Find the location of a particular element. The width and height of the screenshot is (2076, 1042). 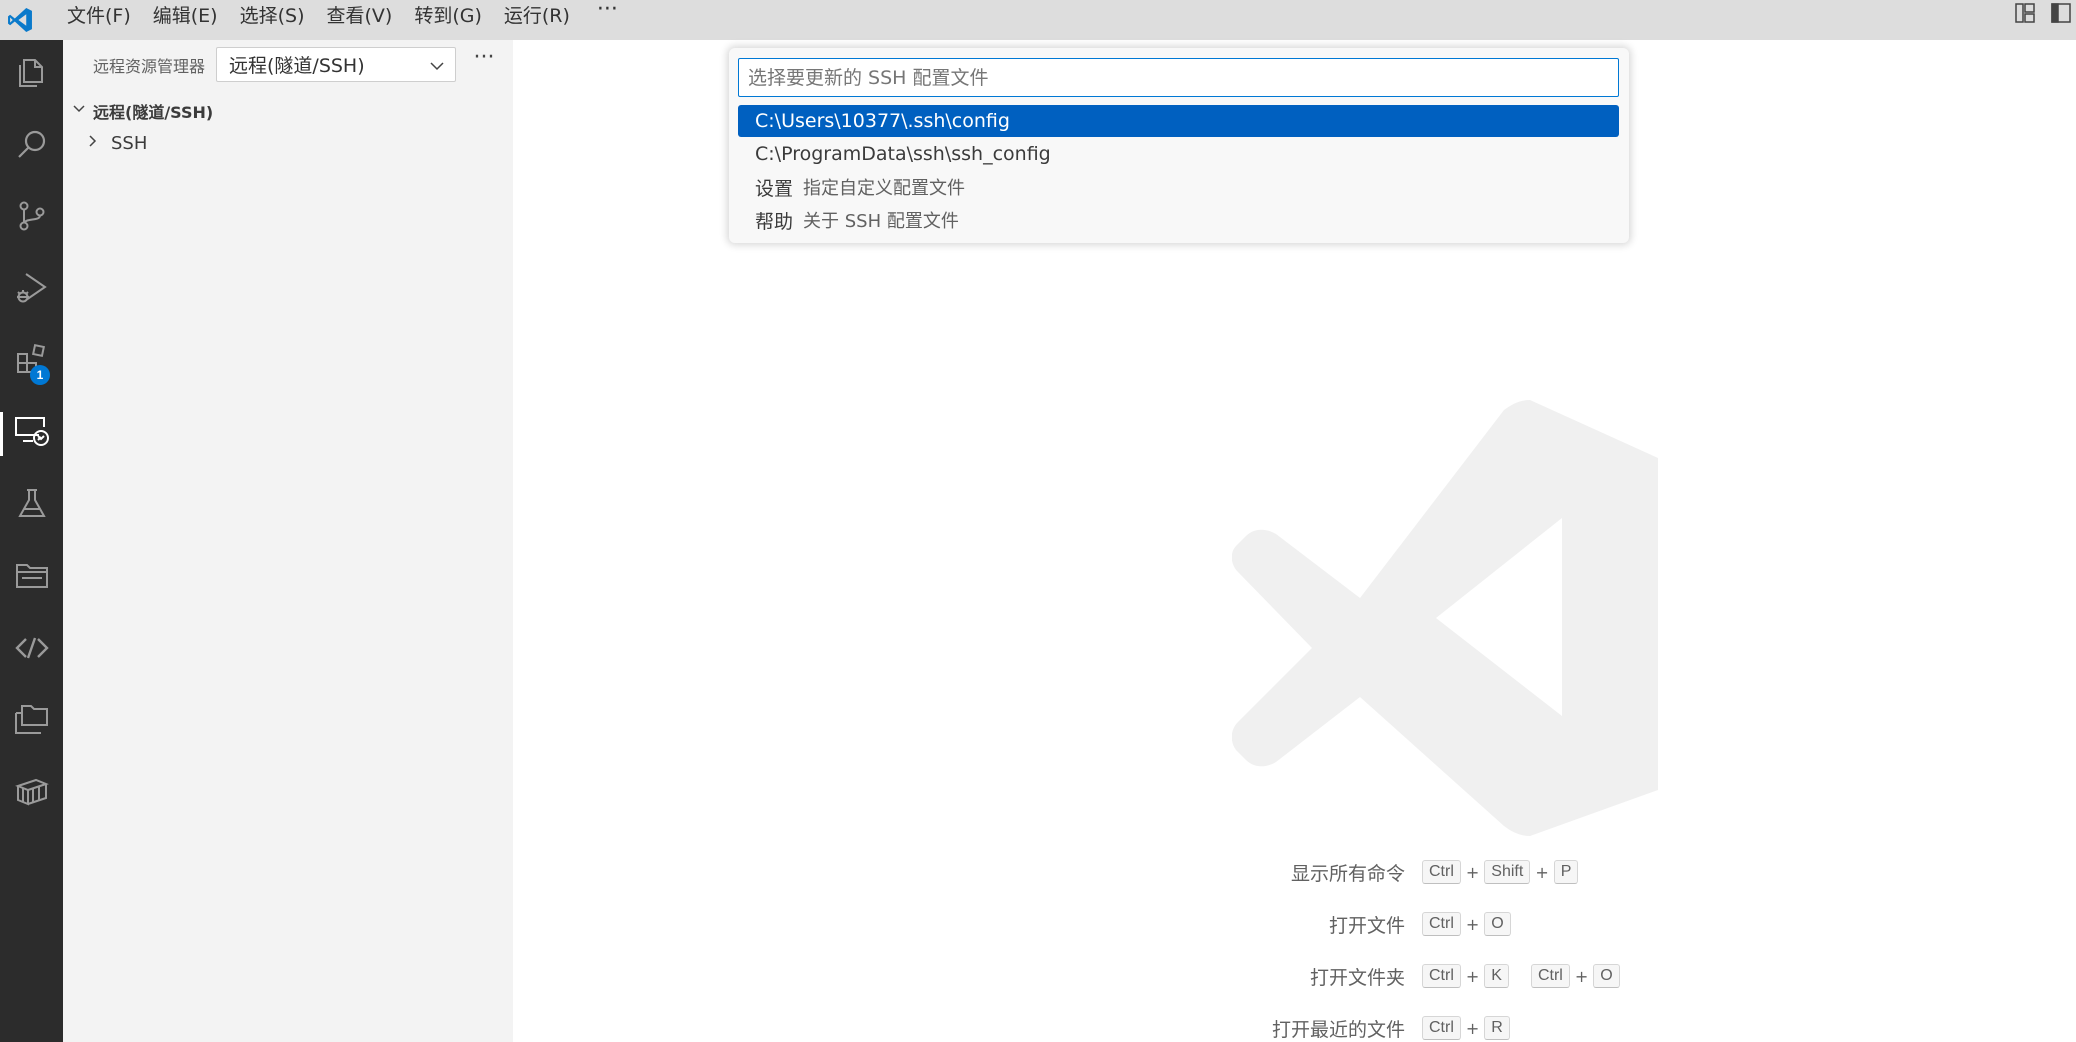

remote-section-header: 远程(隧道/SSH) is located at coordinates (142, 111).